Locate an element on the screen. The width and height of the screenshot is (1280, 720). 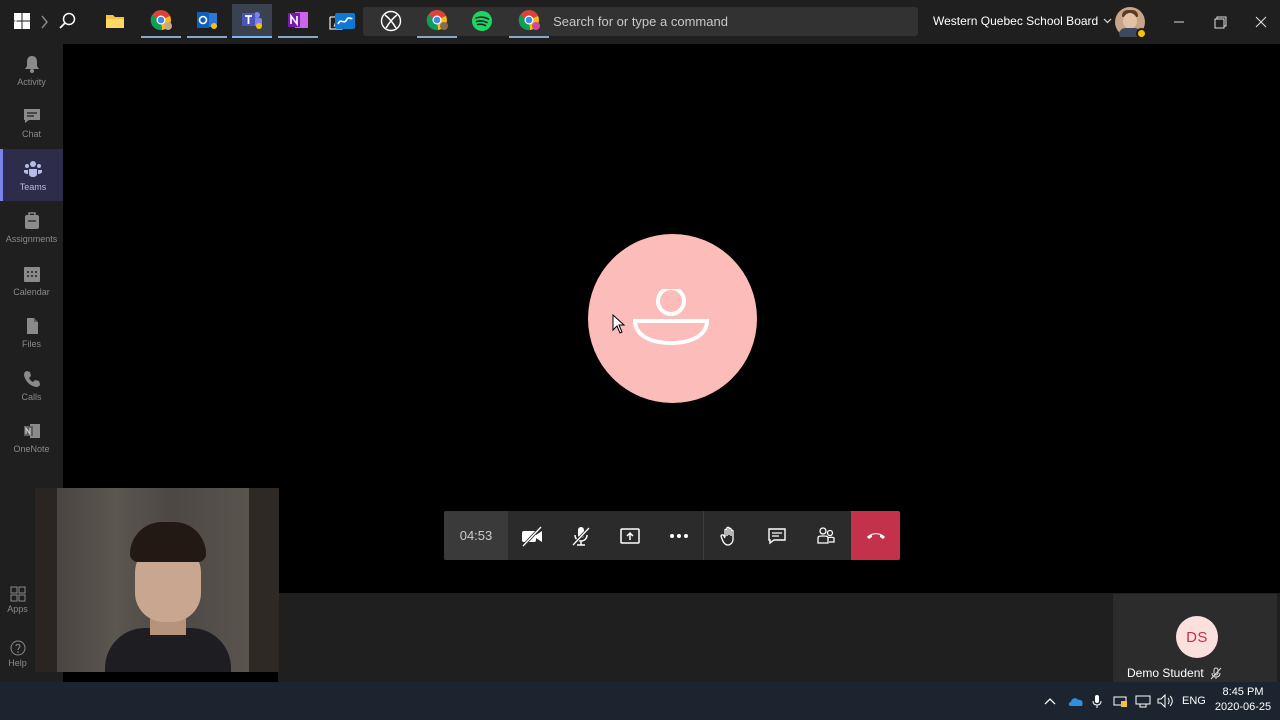
more-icon is located at coordinates (678, 535).